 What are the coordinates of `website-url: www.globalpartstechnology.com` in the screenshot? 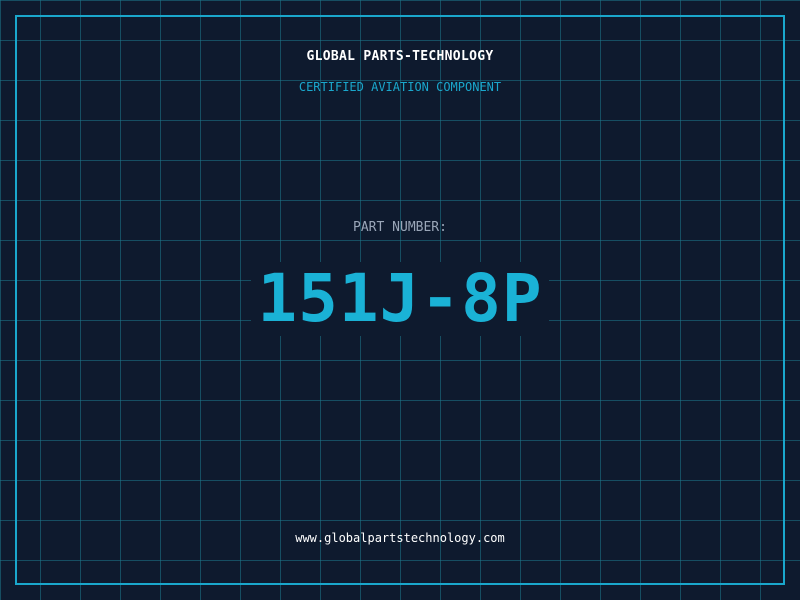 It's located at (400, 538).